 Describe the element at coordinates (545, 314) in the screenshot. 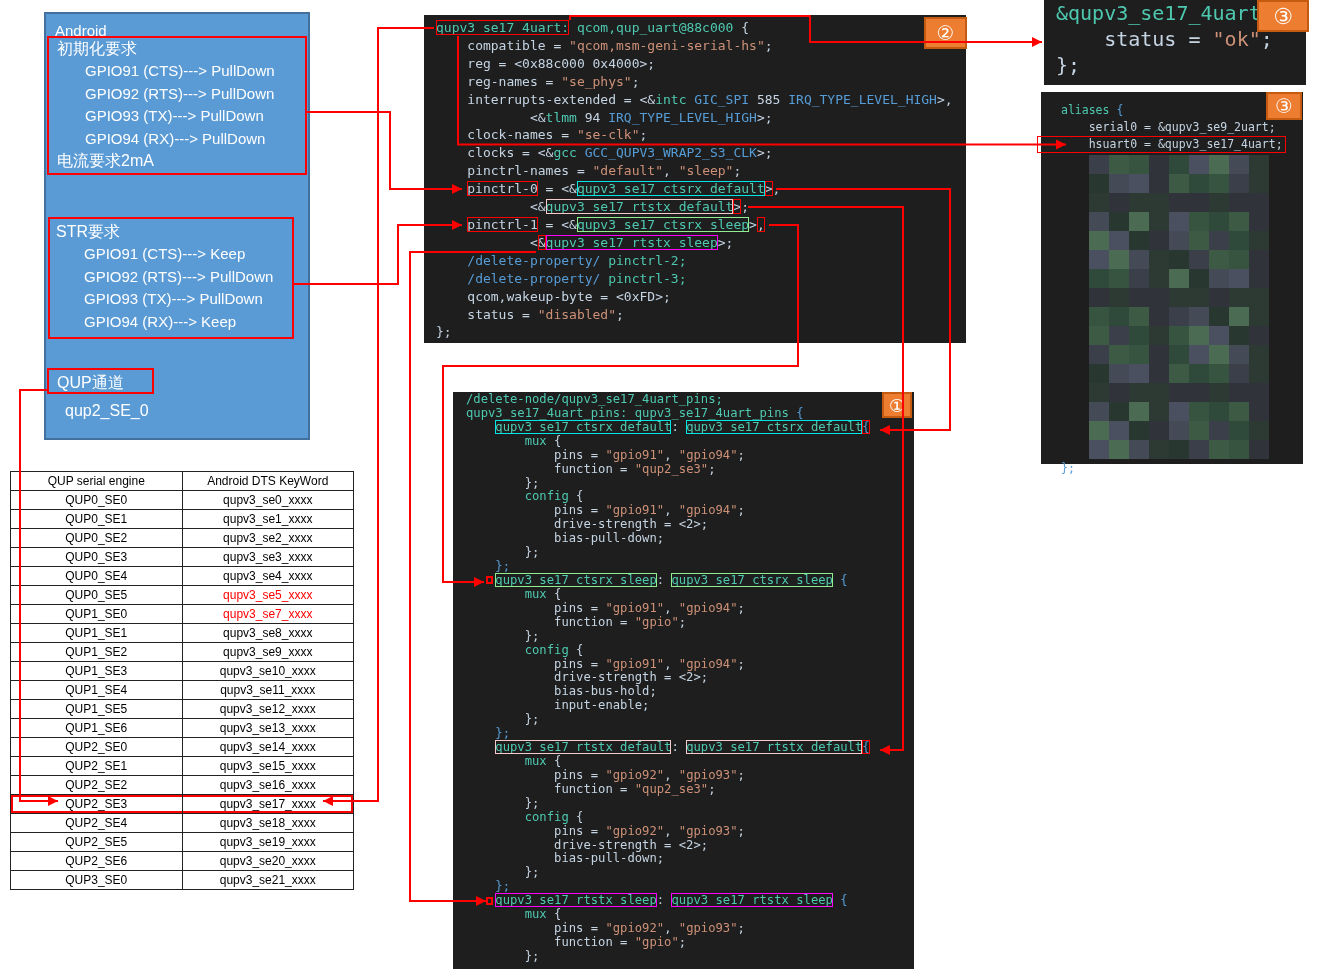

I see `code-line: status = "disabled";` at that location.